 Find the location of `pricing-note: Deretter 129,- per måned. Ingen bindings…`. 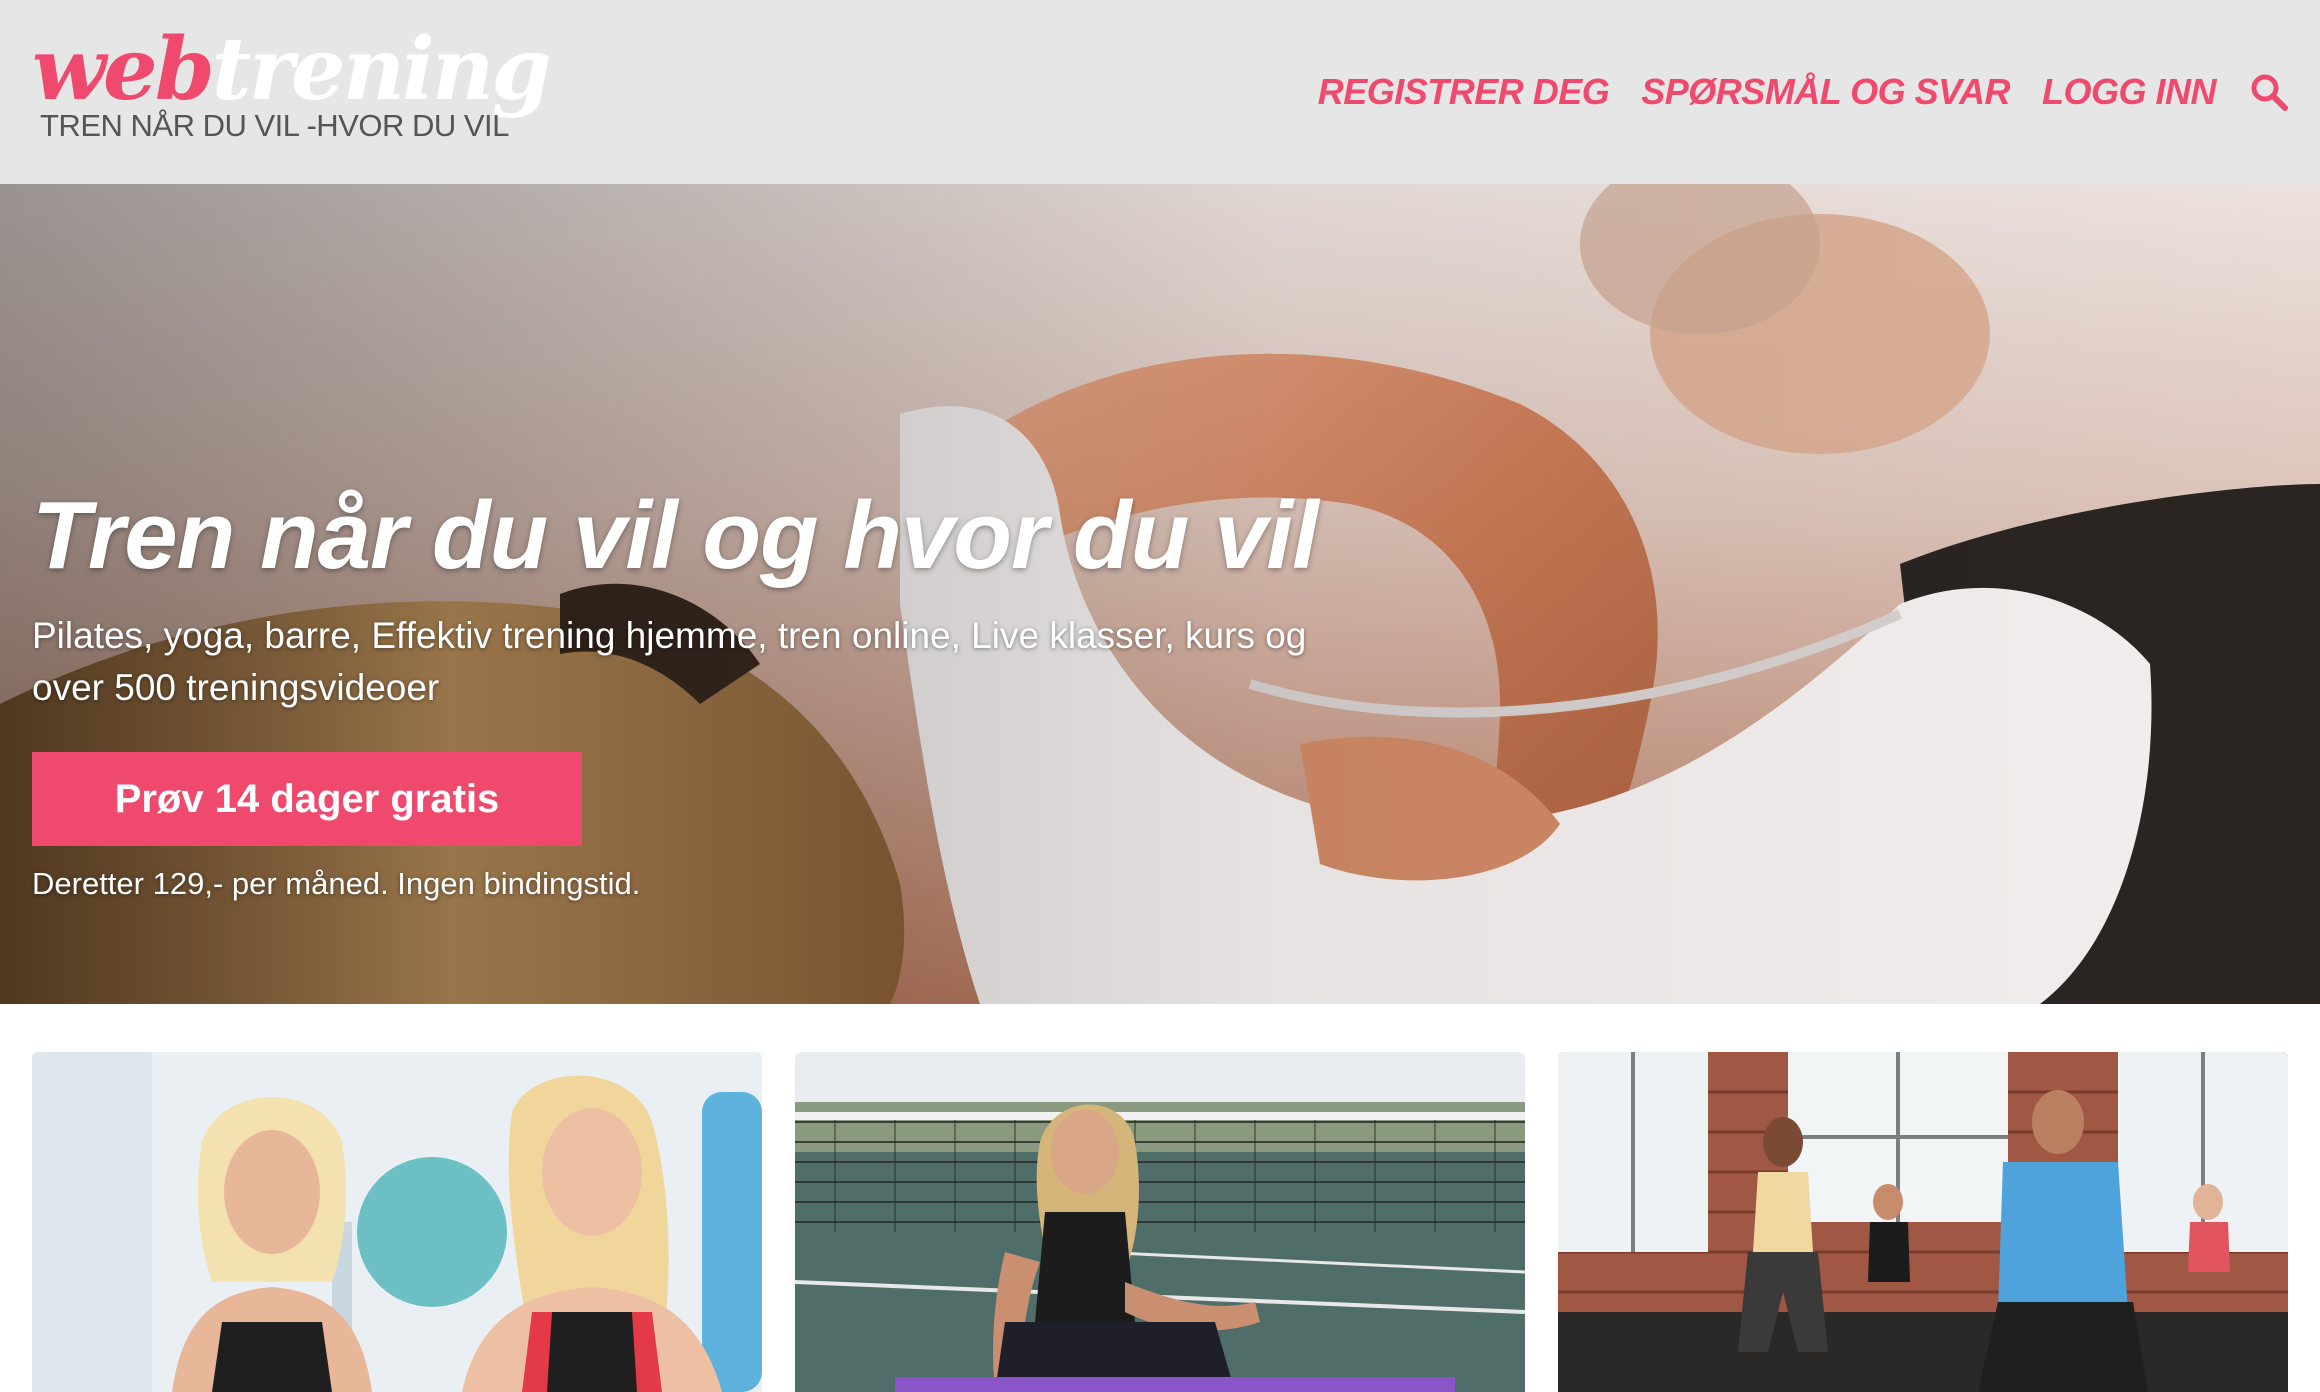

pricing-note: Deretter 129,- per måned. Ingen bindings… is located at coordinates (336, 883).